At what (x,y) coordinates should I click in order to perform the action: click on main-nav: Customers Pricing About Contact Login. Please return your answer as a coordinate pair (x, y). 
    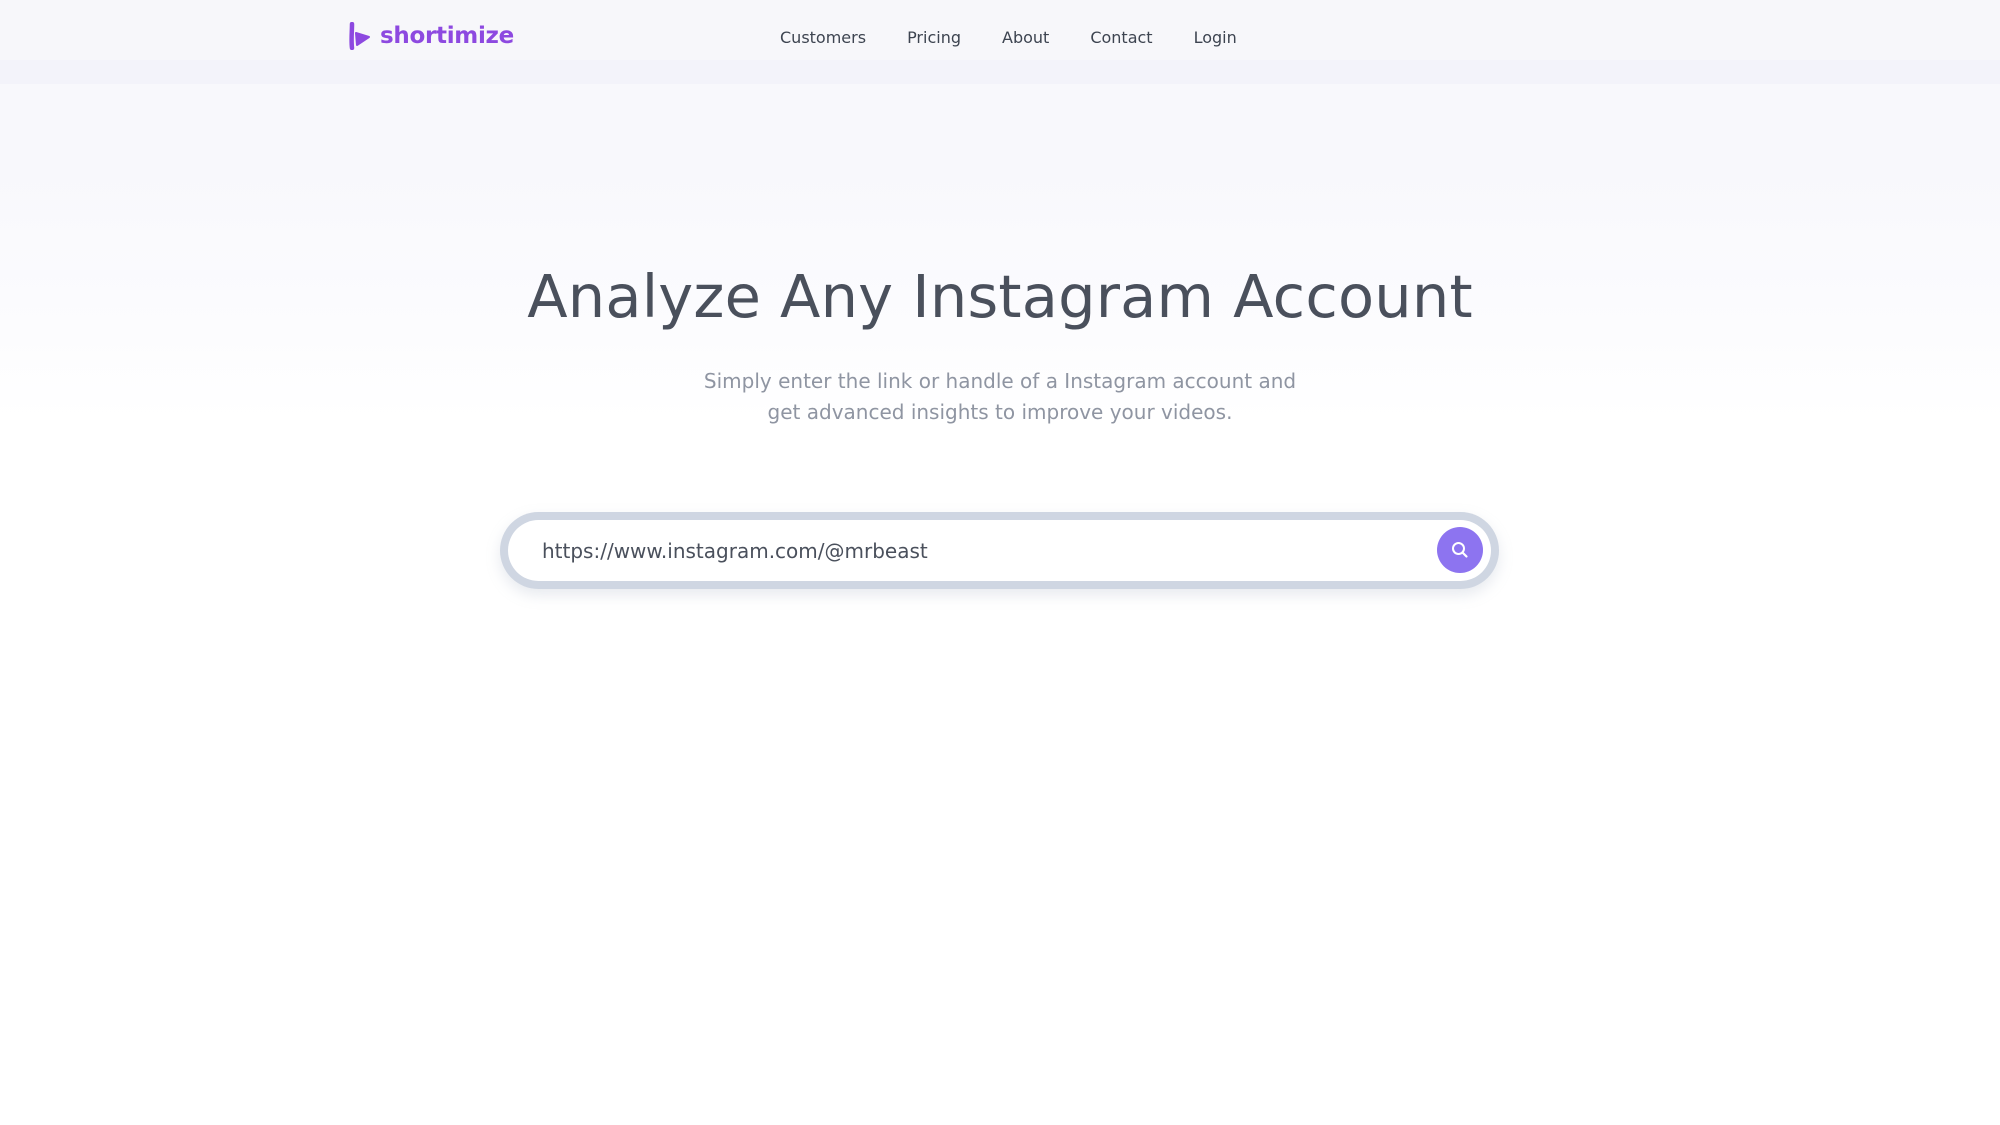
    Looking at the image, I should click on (1008, 37).